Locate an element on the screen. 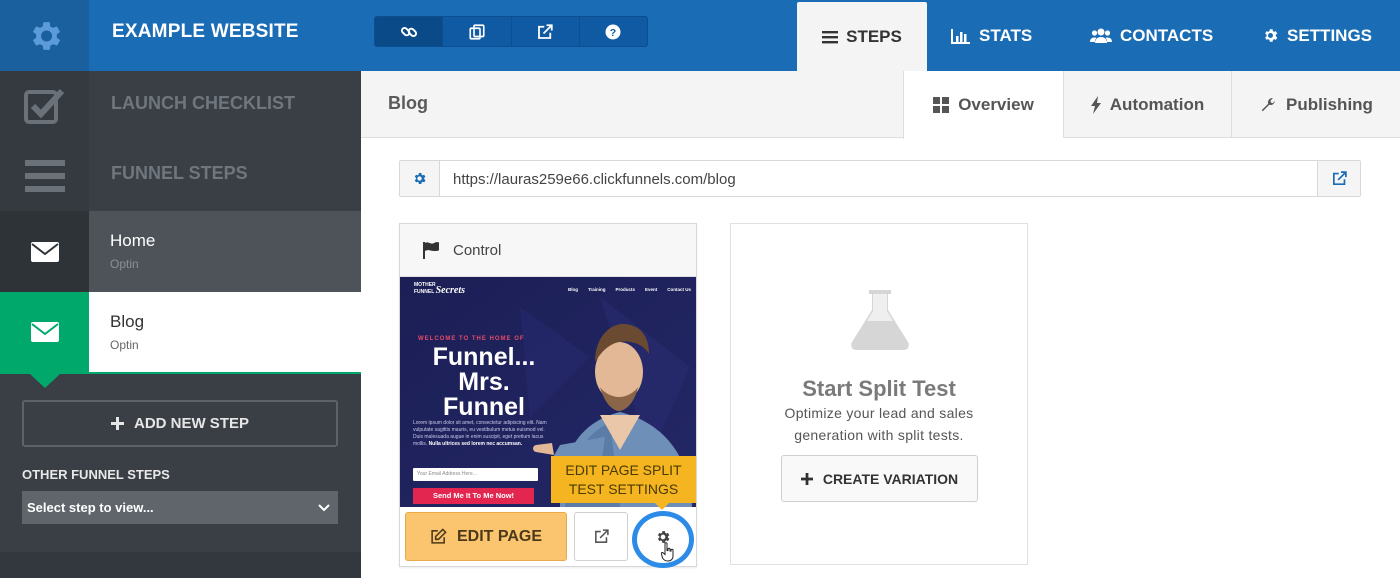 This screenshot has width=1400, height=578. help-button: ? is located at coordinates (613, 31).